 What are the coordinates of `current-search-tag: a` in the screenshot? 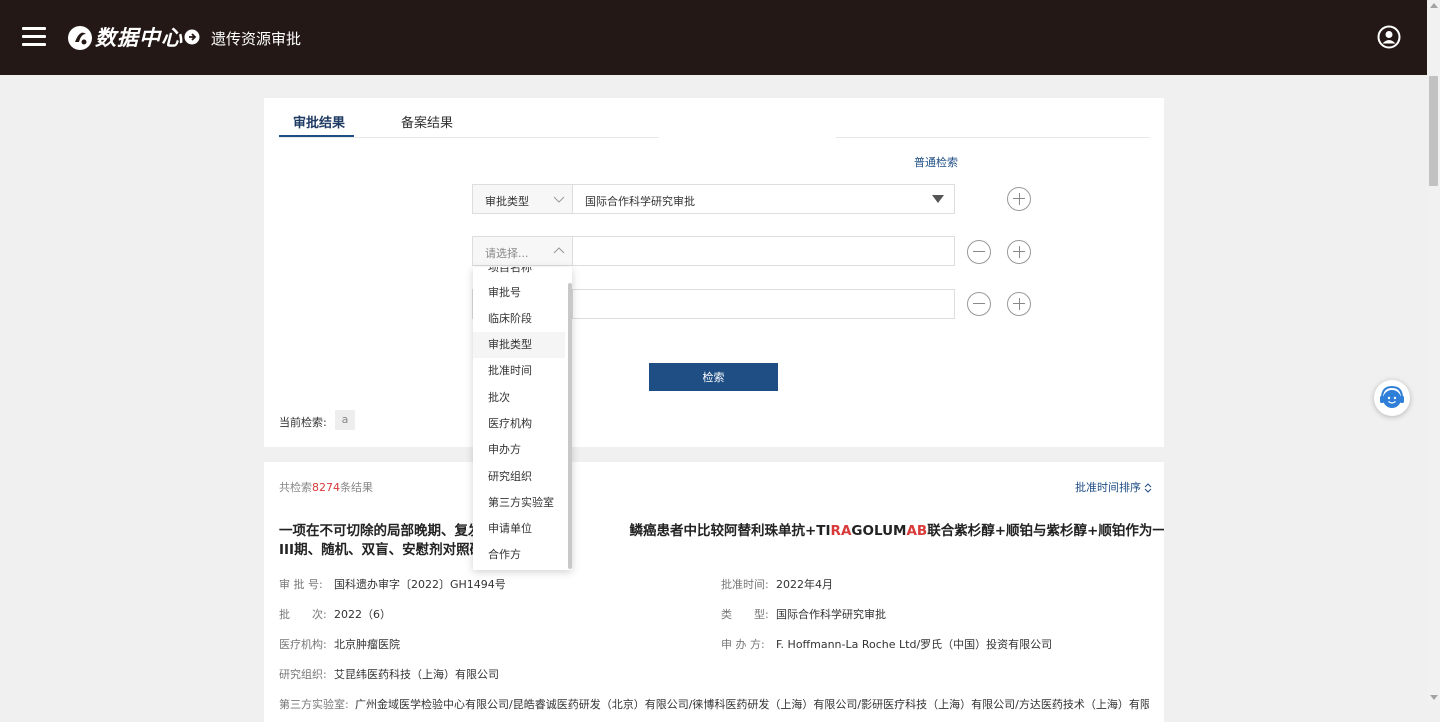 It's located at (345, 420).